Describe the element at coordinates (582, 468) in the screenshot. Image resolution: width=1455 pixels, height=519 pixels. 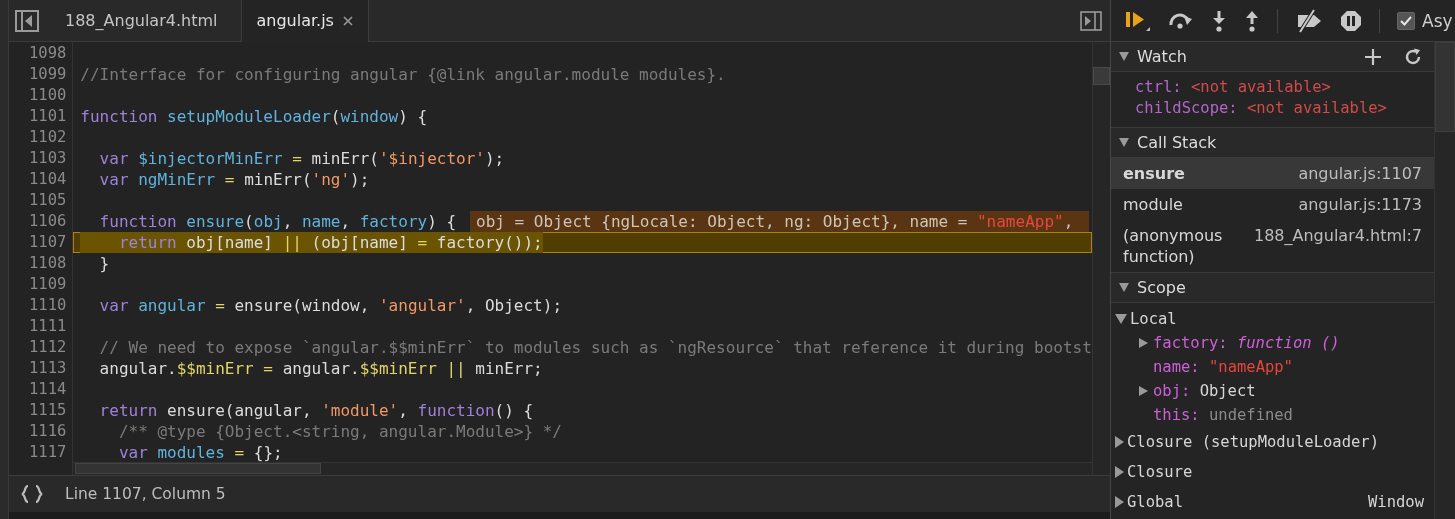
I see `horizontal-scrollbar` at that location.